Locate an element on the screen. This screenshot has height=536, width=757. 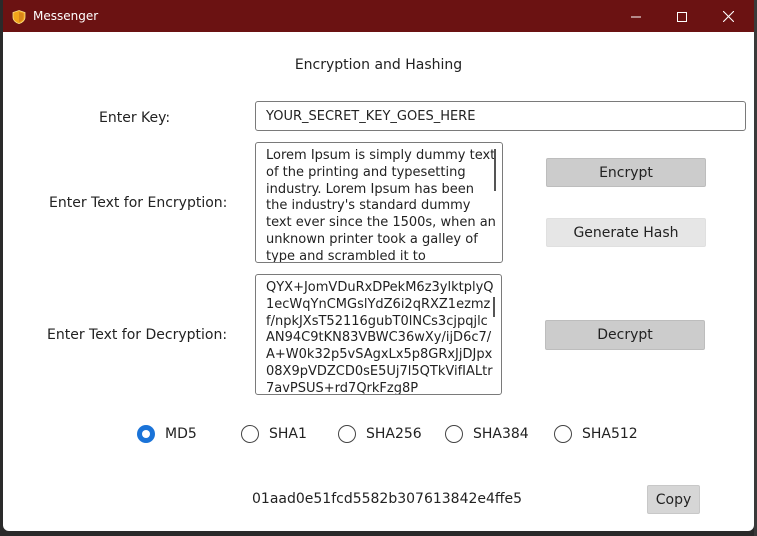
radio-label: SHA512 is located at coordinates (610, 434).